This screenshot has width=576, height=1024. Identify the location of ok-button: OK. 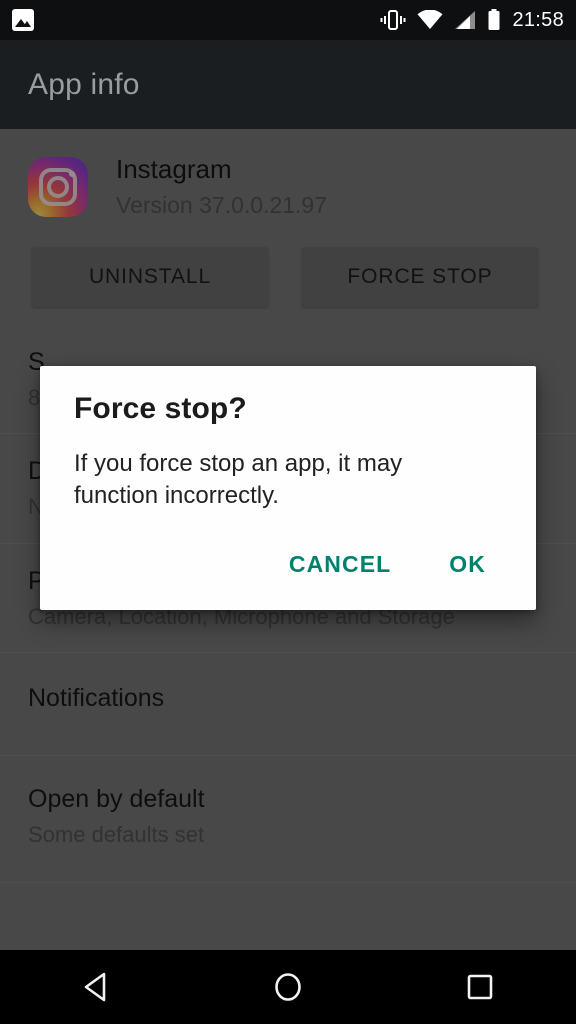
(467, 564).